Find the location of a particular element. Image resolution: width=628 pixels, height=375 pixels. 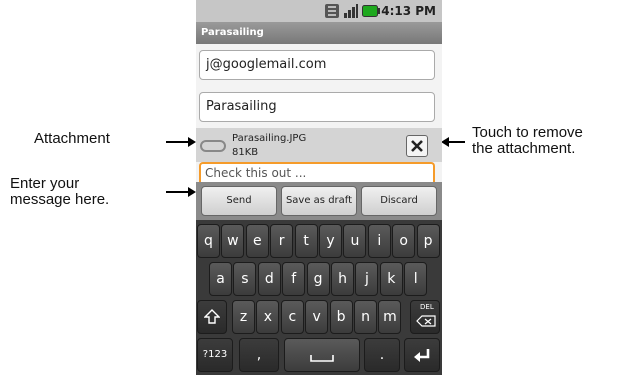

delete-key: DEL is located at coordinates (425, 317).